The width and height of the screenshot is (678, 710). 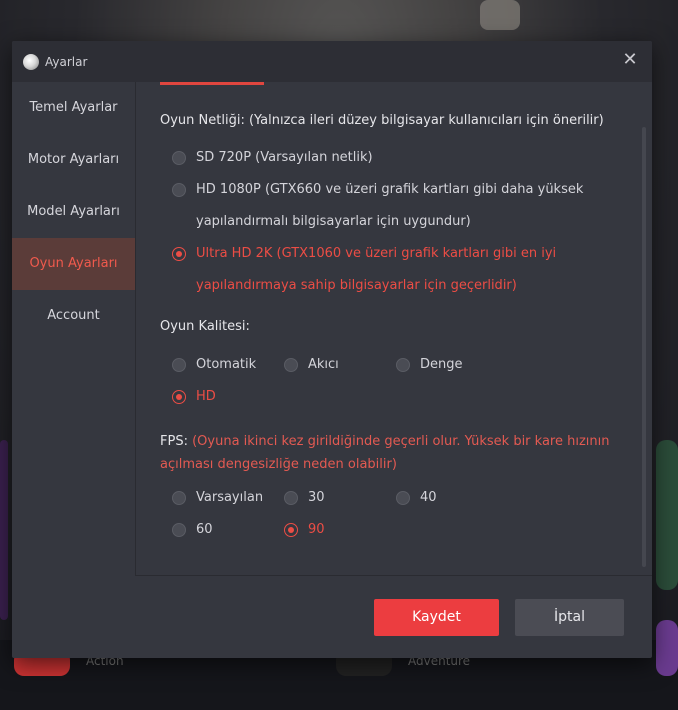 I want to click on sidebar-item-account: Account, so click(x=73, y=316).